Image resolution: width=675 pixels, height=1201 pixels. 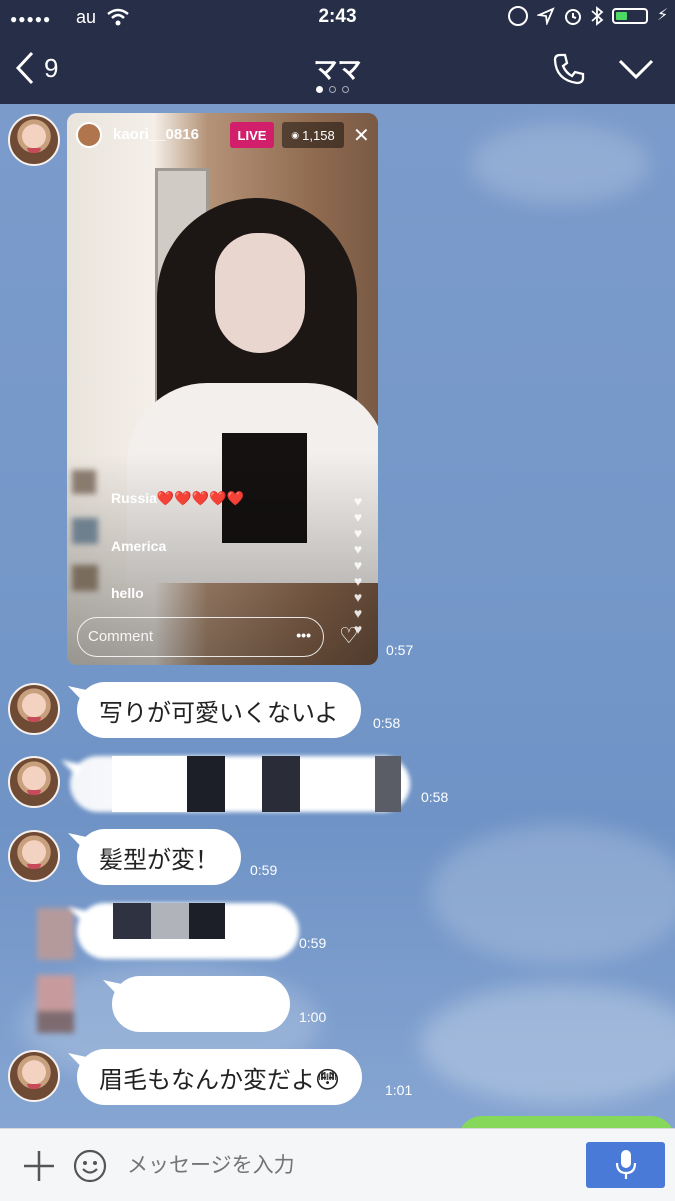 I want to click on viewer-count: ◉ 1,158, so click(x=313, y=135).